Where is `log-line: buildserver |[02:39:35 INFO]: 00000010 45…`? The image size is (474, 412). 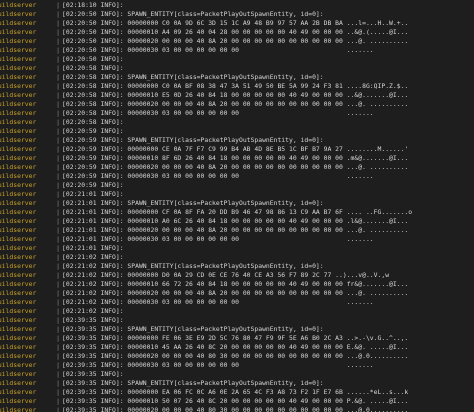 log-line: buildserver |[02:39:35 INFO]: 00000010 45… is located at coordinates (237, 347).